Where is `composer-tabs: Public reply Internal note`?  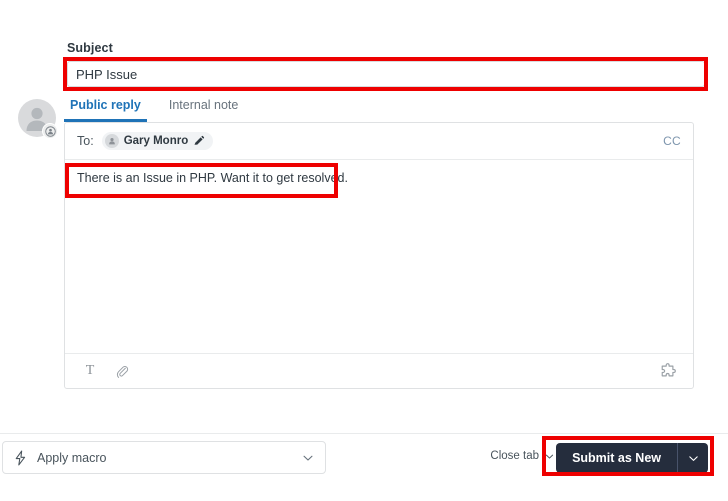 composer-tabs: Public reply Internal note is located at coordinates (154, 110).